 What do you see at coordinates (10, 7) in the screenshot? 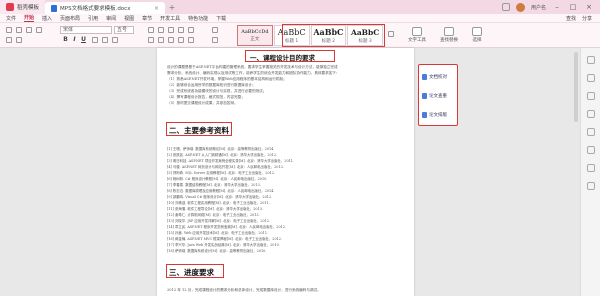
I see `wps-logo-icon` at bounding box center [10, 7].